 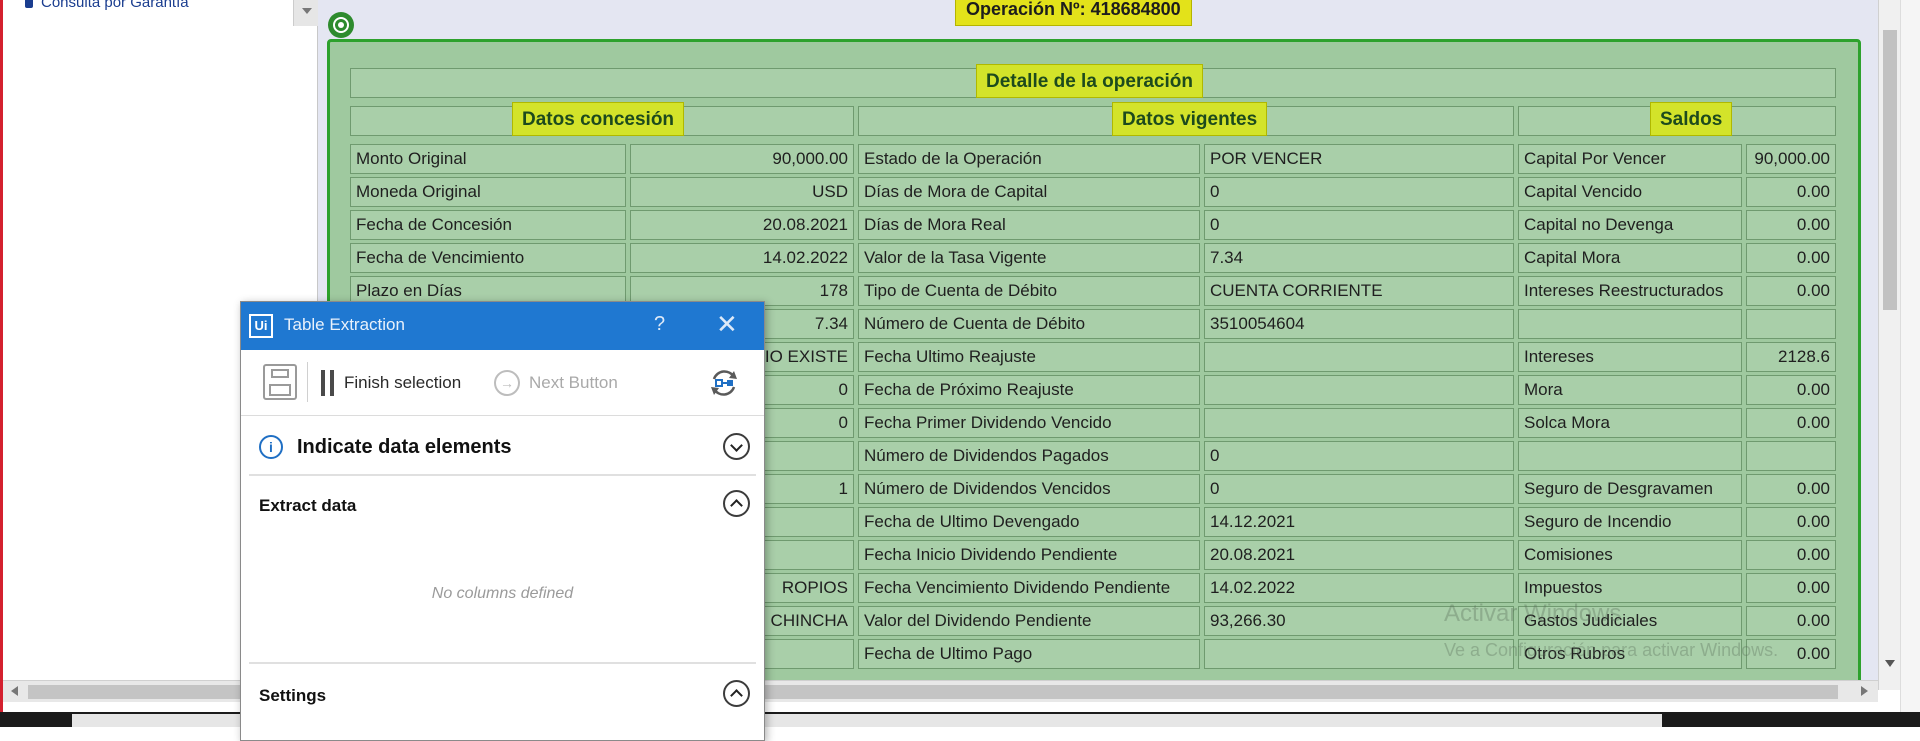 What do you see at coordinates (1029, 225) in the screenshot?
I see `vigentes-label-cell: Días de Mora Real` at bounding box center [1029, 225].